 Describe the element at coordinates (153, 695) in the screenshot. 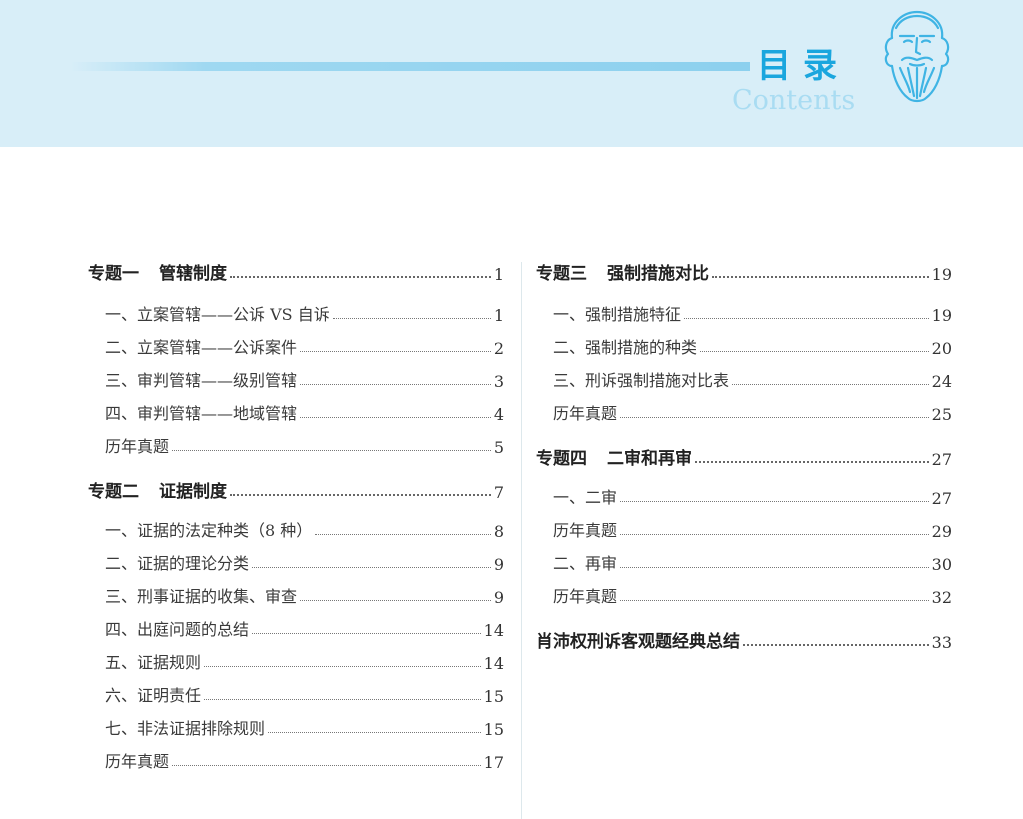

I see `toc-entry-title: 六、证明责任` at that location.